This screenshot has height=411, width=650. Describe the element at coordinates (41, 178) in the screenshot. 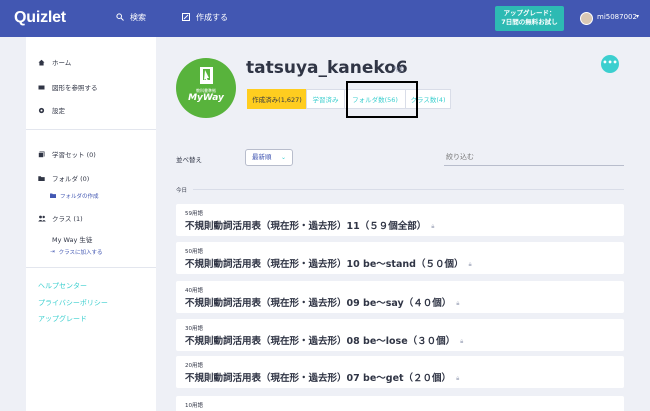

I see `folder-icon` at that location.